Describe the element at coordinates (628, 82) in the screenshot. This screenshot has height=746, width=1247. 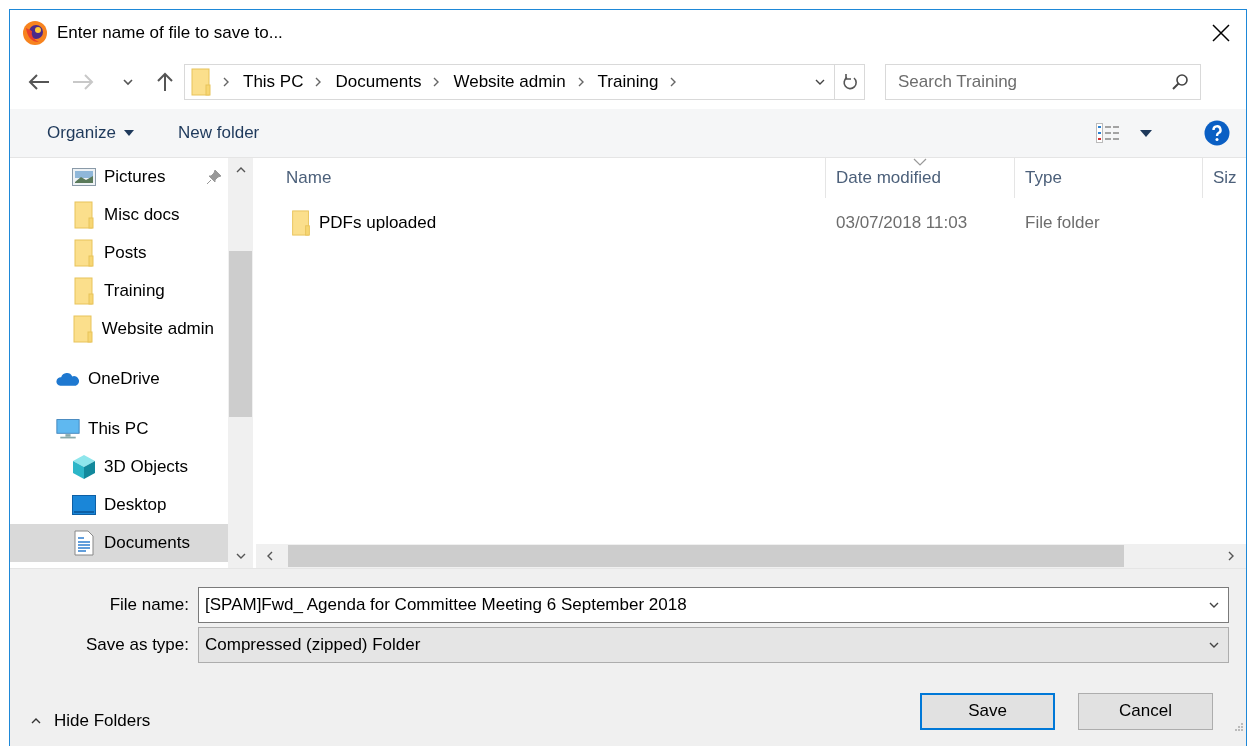
I see `breadcrumb: Training` at that location.